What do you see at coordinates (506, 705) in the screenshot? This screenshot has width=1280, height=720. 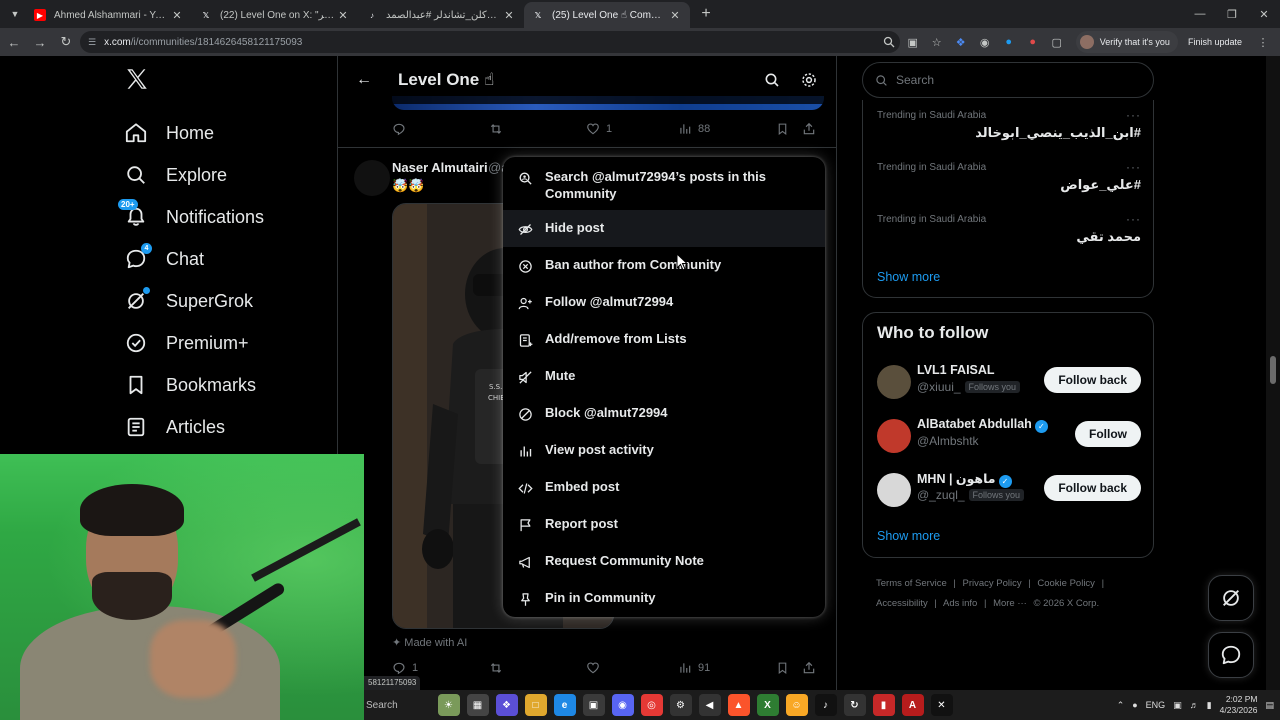 I see `copilot-icon: ❖` at bounding box center [506, 705].